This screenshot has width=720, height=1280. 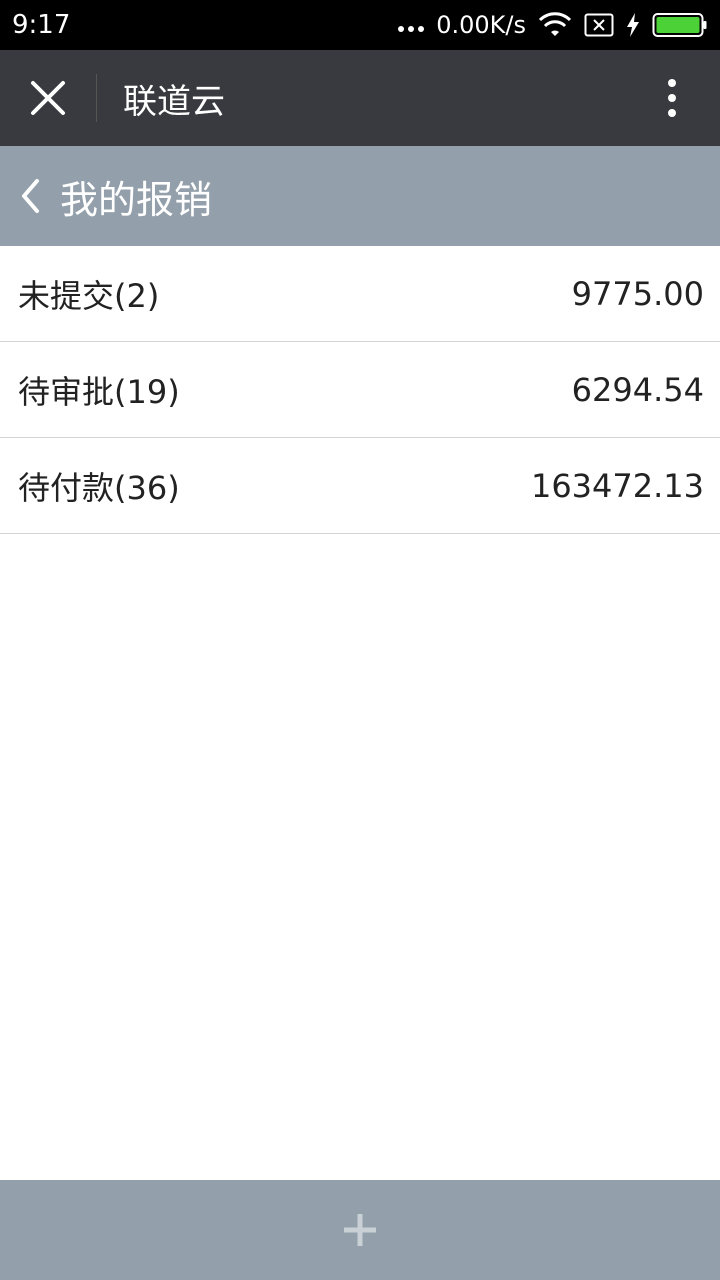 What do you see at coordinates (633, 25) in the screenshot?
I see `charging-icon` at bounding box center [633, 25].